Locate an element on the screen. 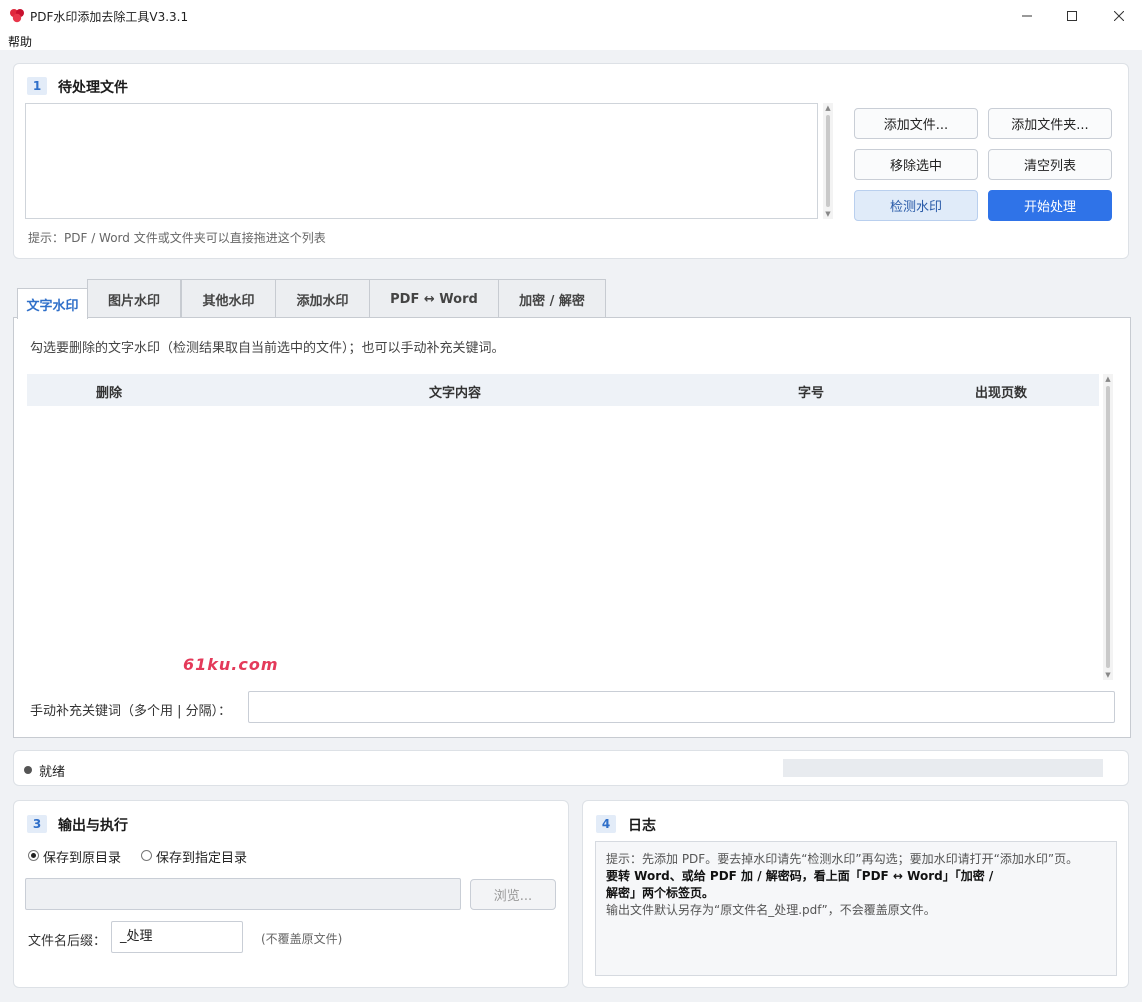 This screenshot has height=1002, width=1142. app-logo-icon is located at coordinates (17, 16).